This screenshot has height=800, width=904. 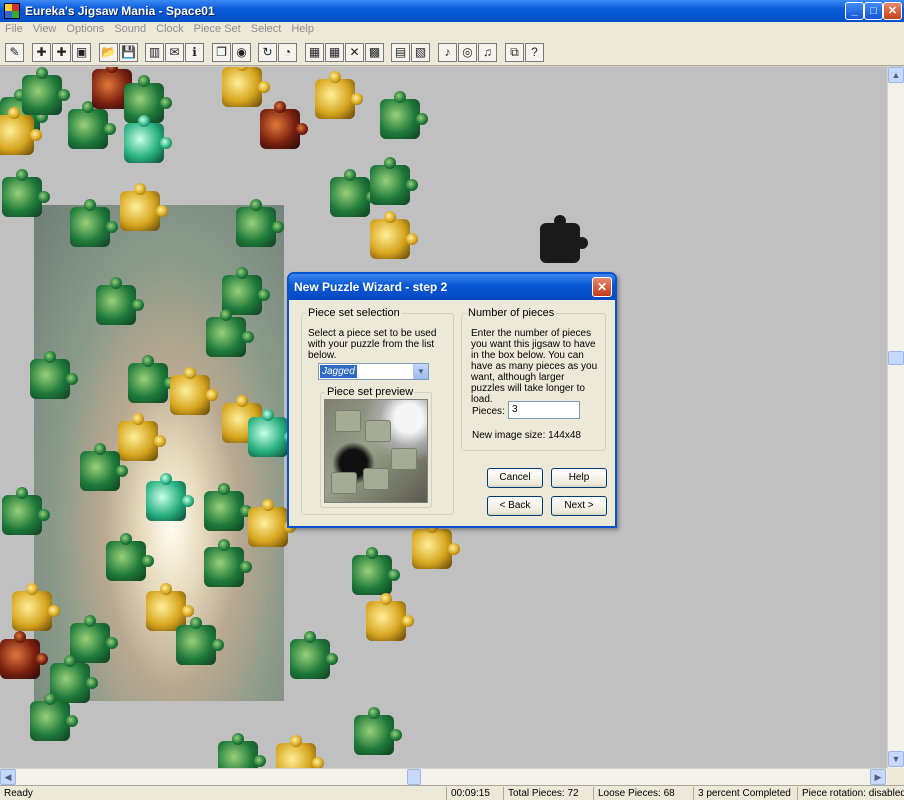 What do you see at coordinates (170, 28) in the screenshot?
I see `menu-clock: Clock` at bounding box center [170, 28].